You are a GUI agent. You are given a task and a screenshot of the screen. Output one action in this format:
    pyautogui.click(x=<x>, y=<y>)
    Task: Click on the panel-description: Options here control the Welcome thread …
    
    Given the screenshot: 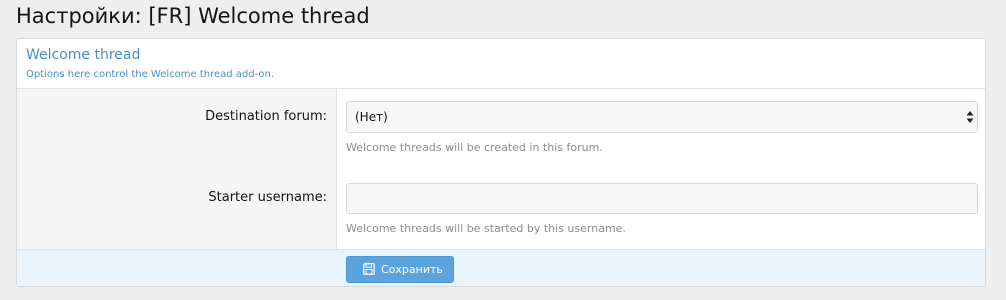 What is the action you would take?
    pyautogui.click(x=150, y=74)
    